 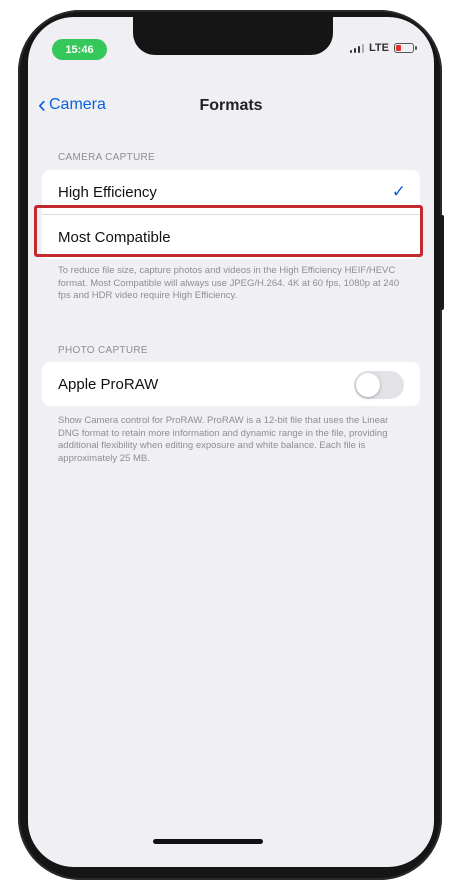 I want to click on photo-capture-header: PHOTO CAPTURE, so click(x=103, y=350).